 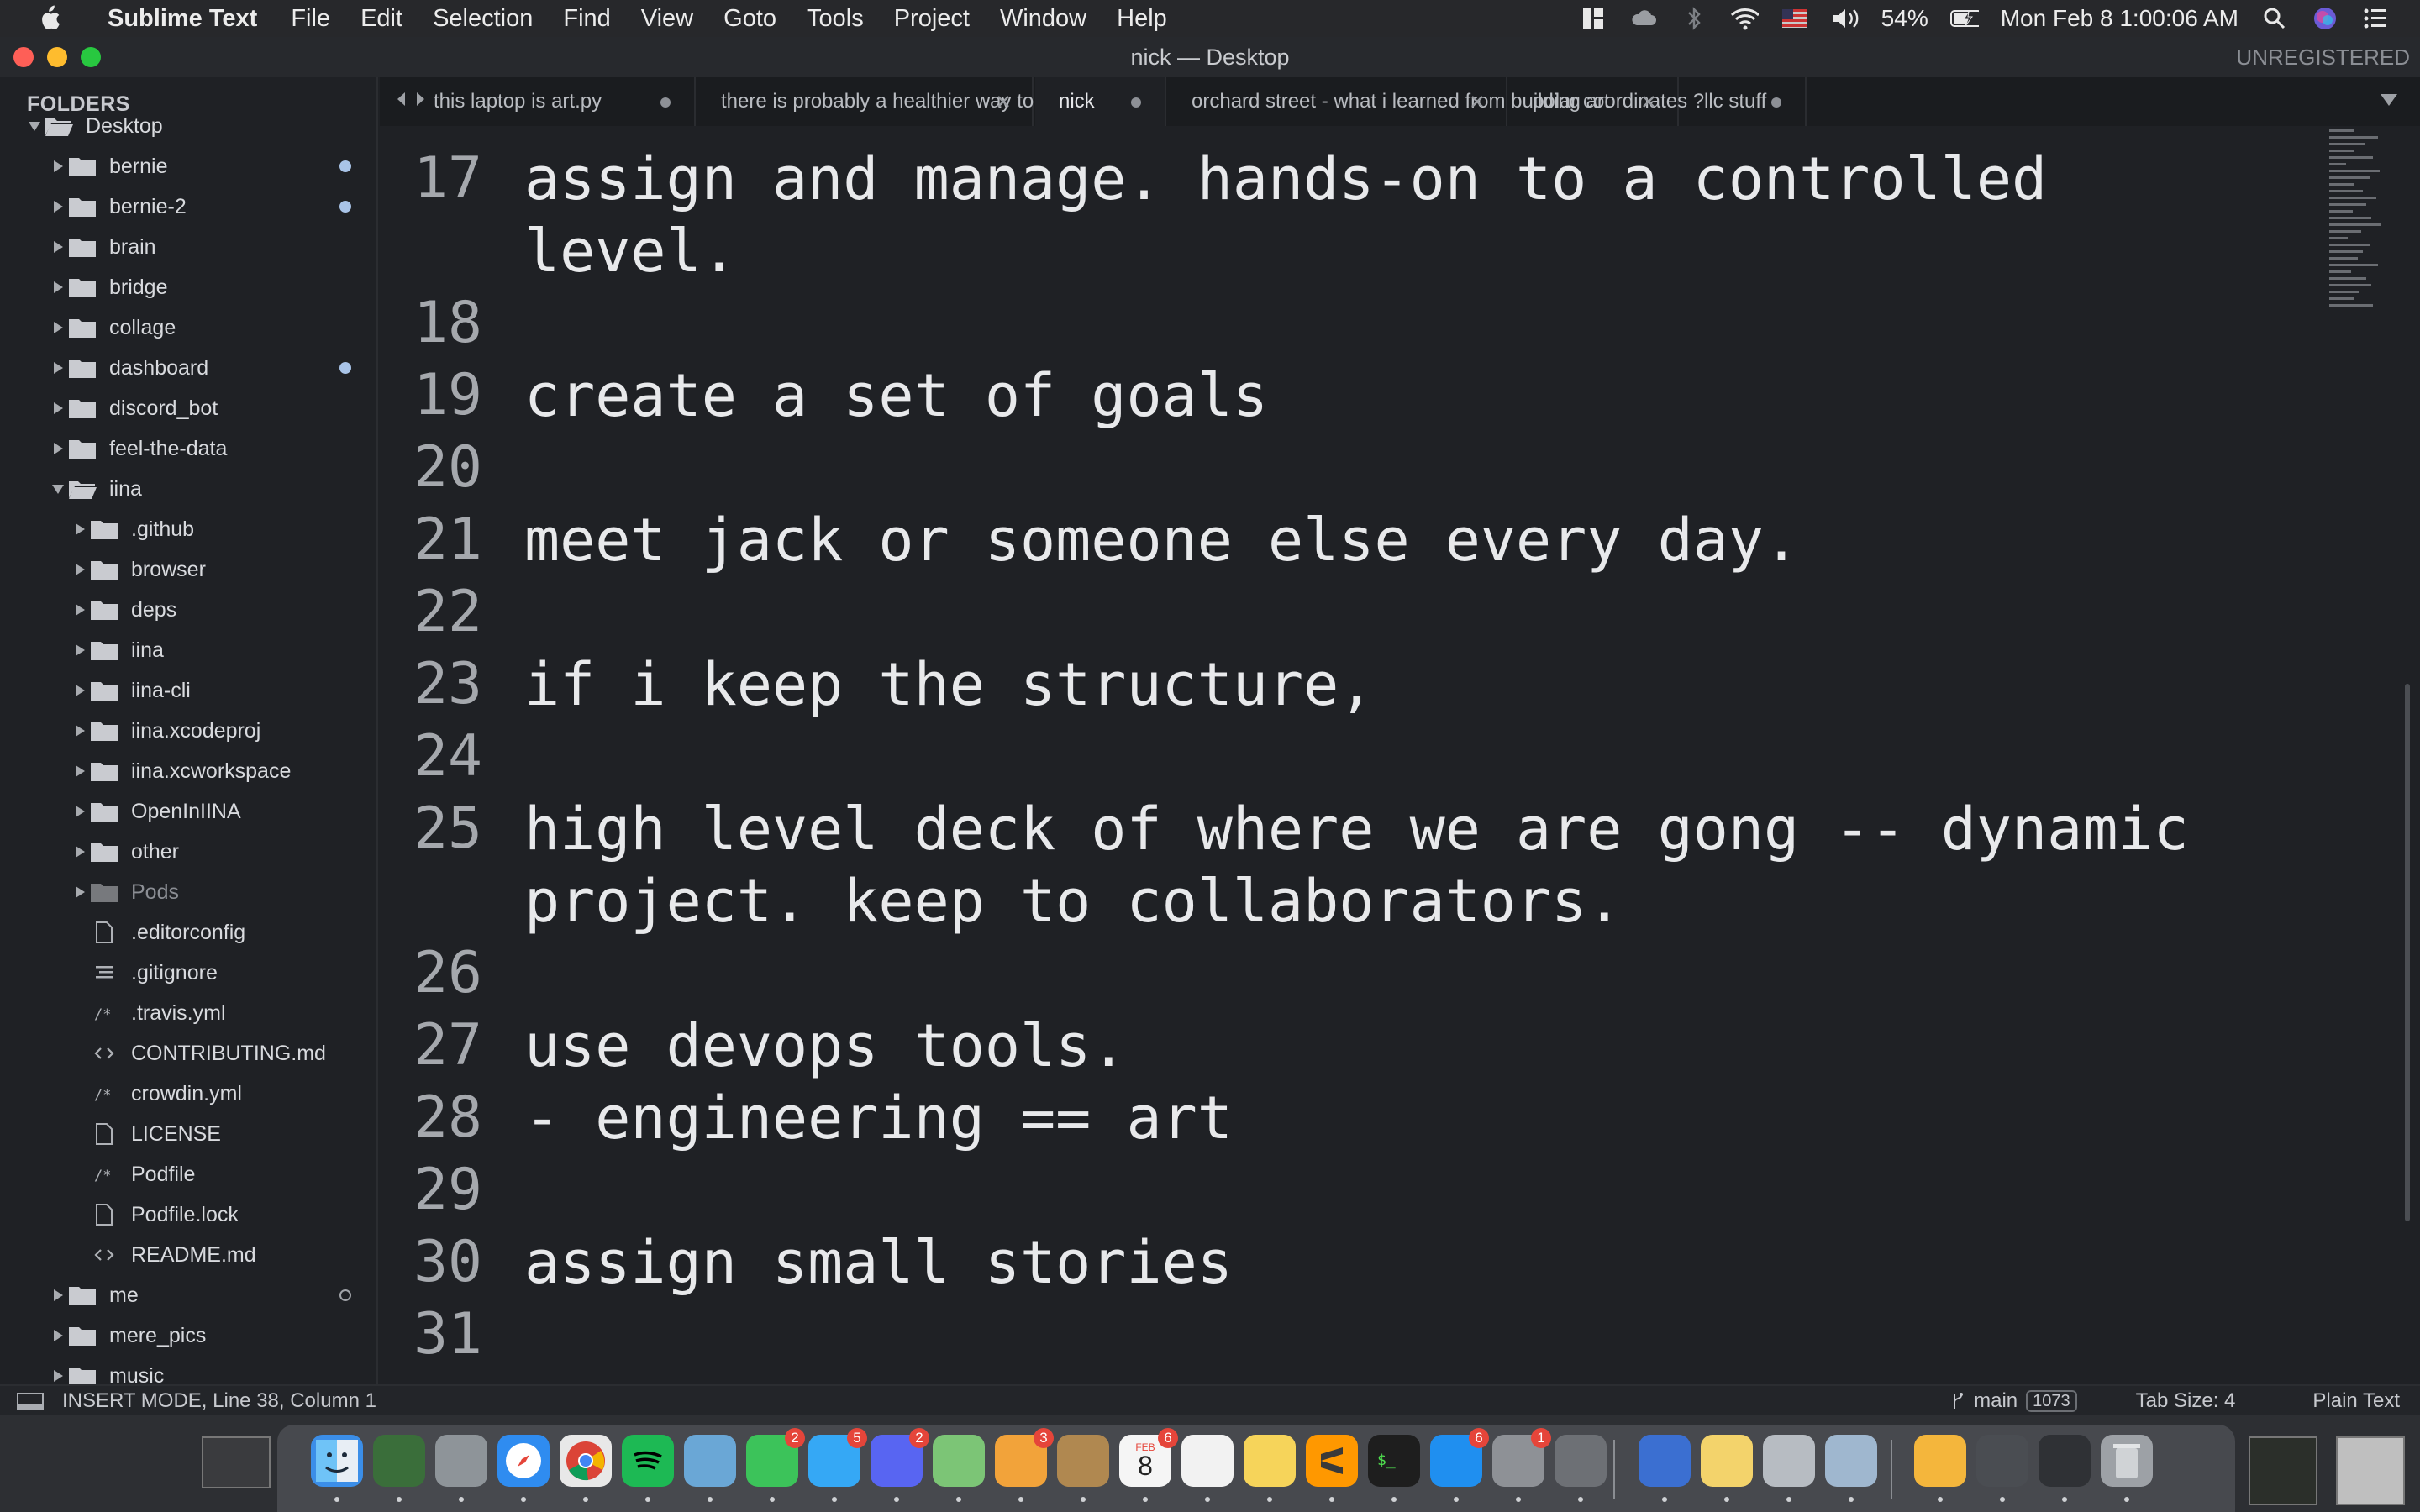 I want to click on unsaved-tab-dot-icon, so click(x=1136, y=102).